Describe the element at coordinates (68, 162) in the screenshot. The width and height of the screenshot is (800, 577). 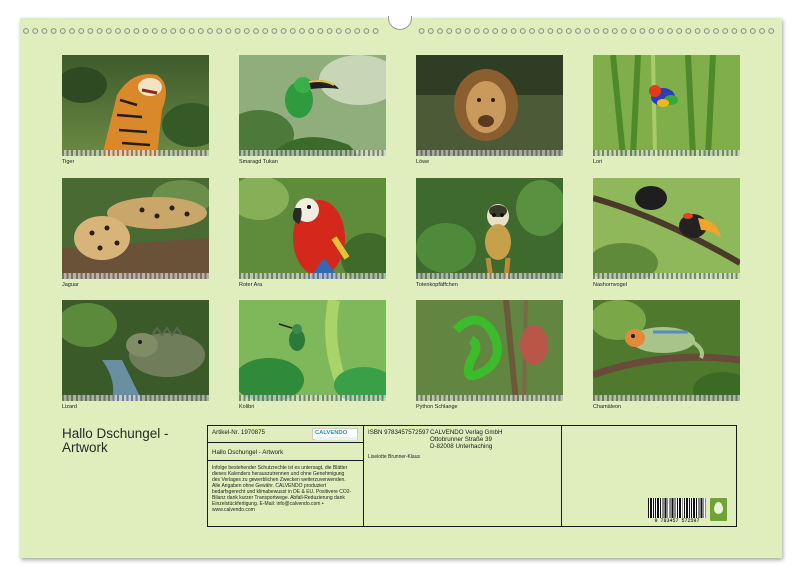
I see `month-caption: Tiger` at that location.